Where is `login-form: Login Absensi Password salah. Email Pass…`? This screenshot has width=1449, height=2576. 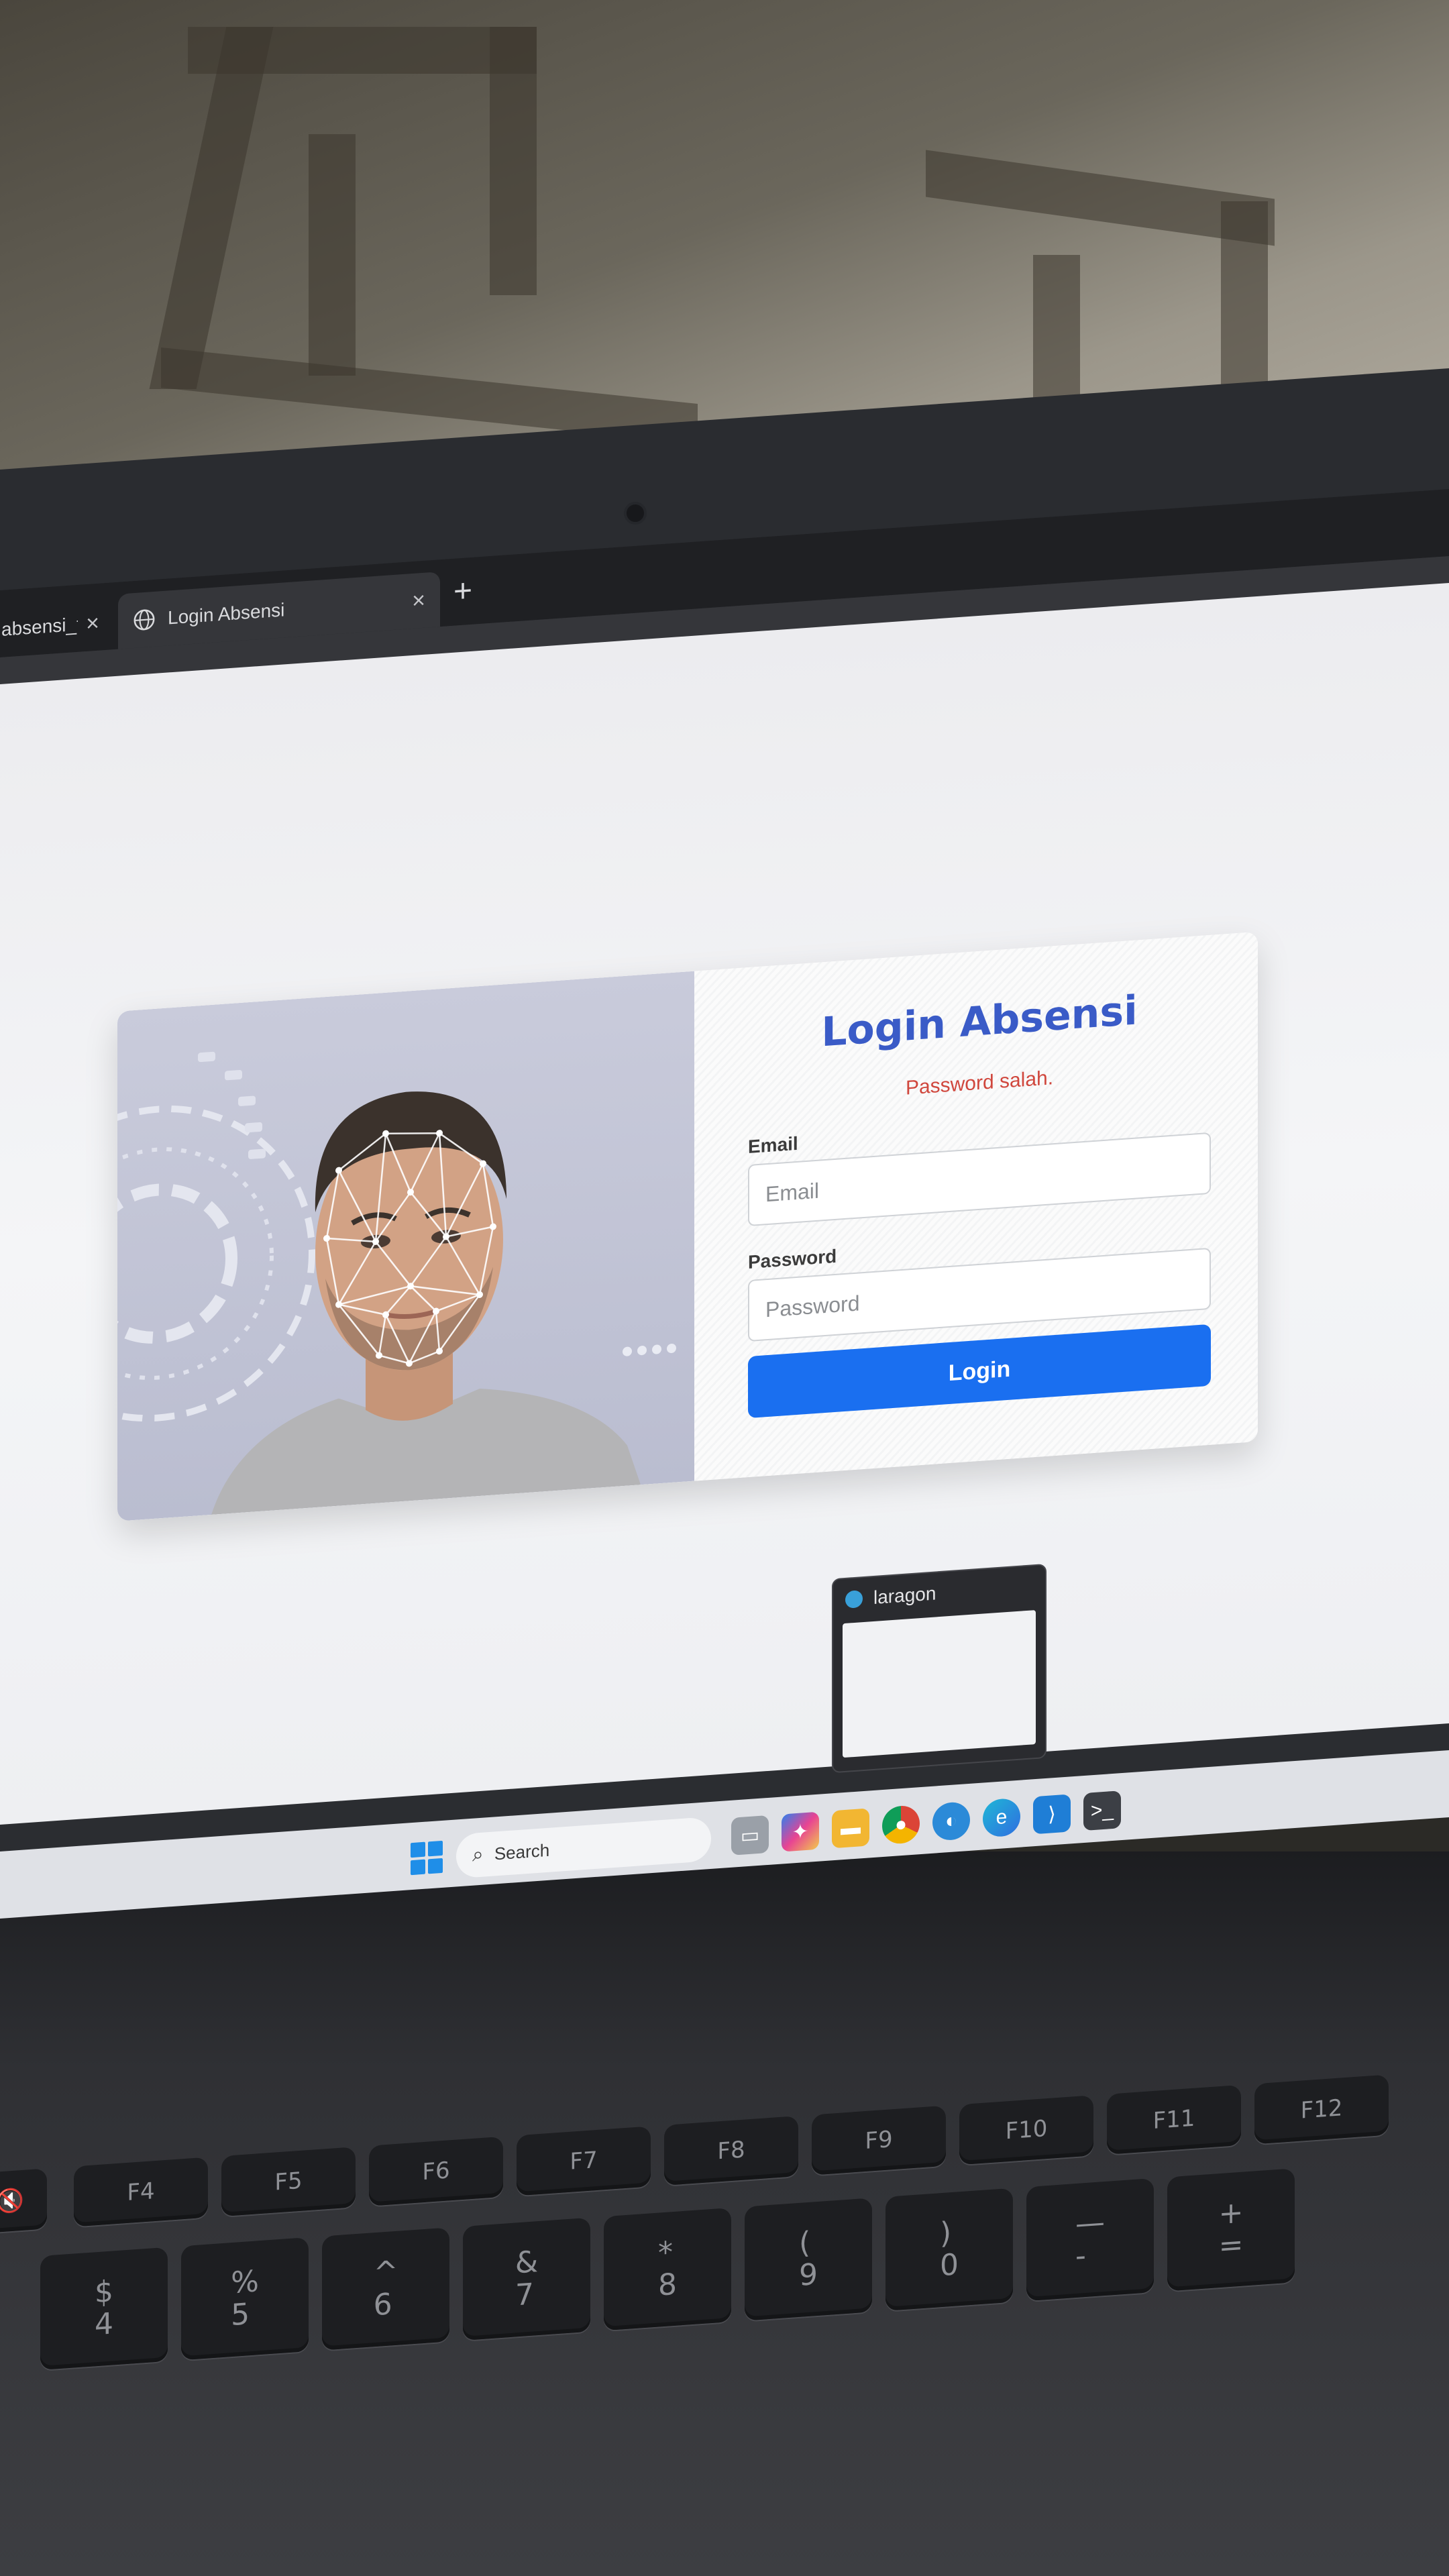
login-form: Login Absensi Password salah. Email Pass… is located at coordinates (976, 1206).